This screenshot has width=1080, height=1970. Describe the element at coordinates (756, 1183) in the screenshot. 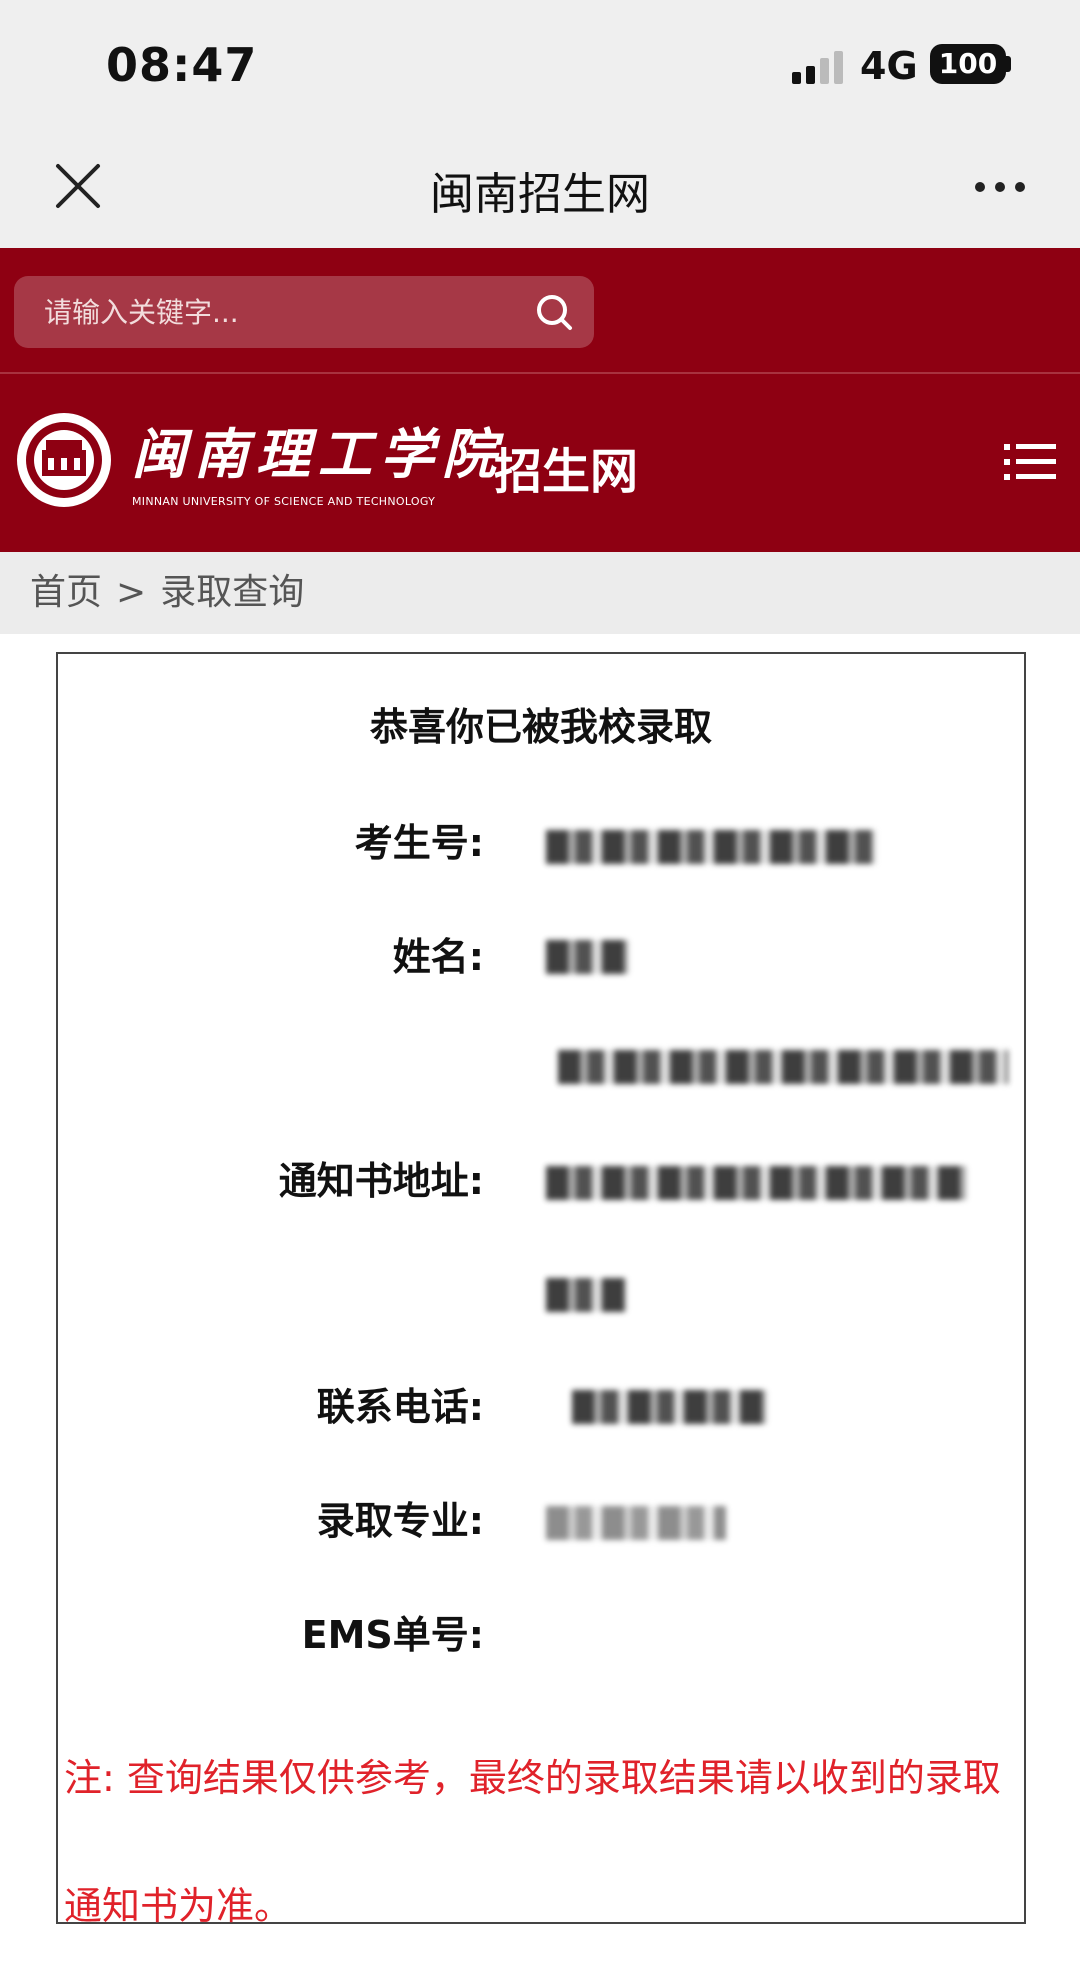

I see `address-value-redacted-line2` at that location.